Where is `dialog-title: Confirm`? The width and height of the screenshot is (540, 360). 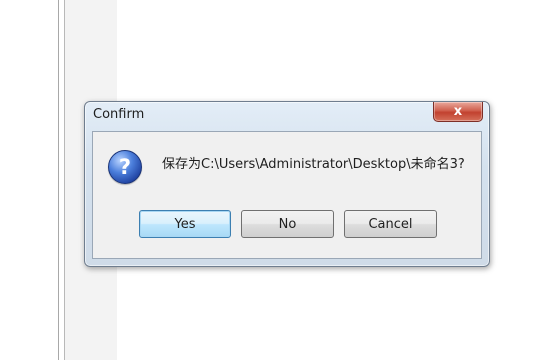 dialog-title: Confirm is located at coordinates (119, 114).